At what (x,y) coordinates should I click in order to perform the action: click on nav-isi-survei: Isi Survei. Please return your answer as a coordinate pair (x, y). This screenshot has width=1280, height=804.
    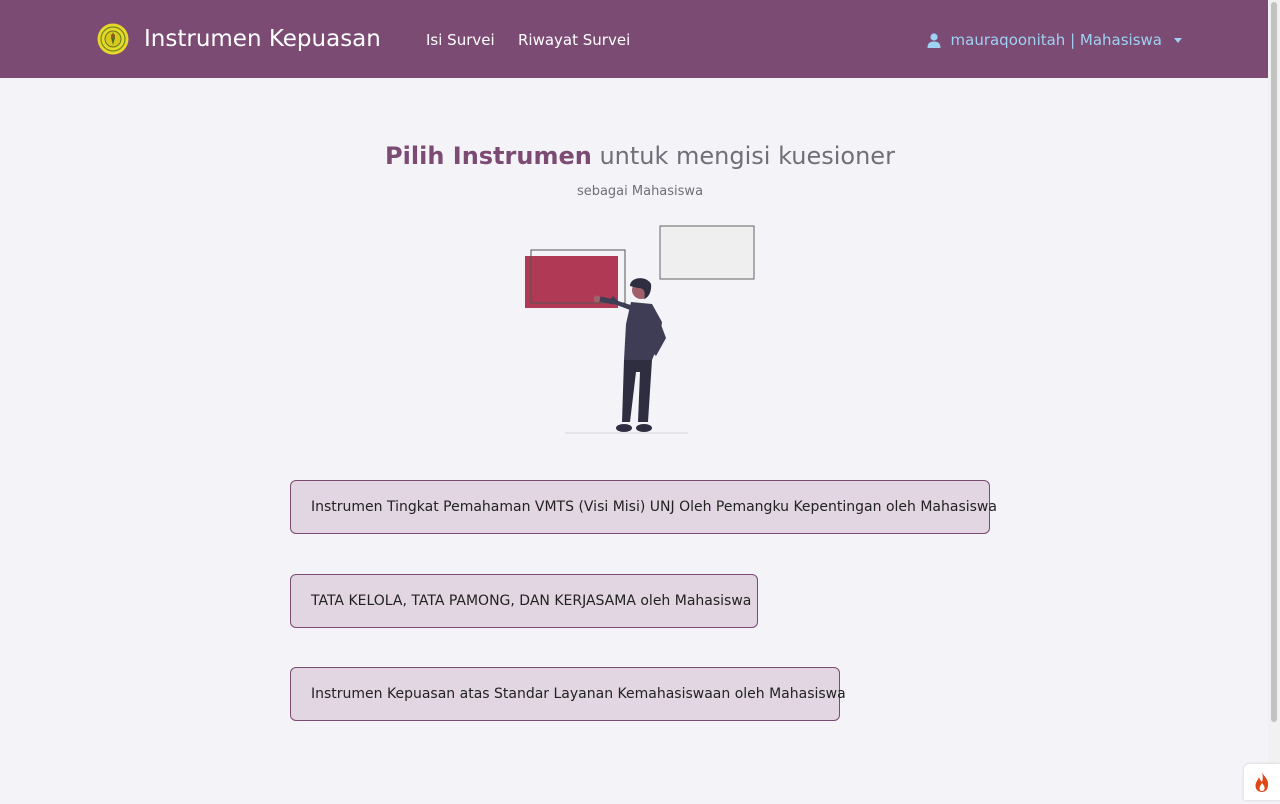
    Looking at the image, I should click on (460, 40).